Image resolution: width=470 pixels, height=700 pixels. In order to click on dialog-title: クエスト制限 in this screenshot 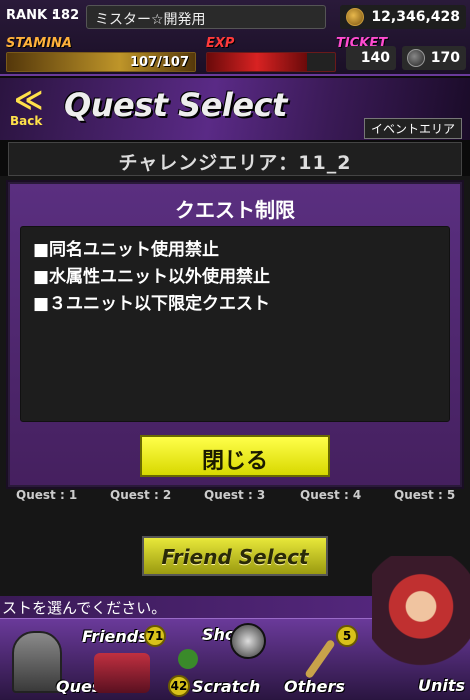, I will do `click(235, 210)`.